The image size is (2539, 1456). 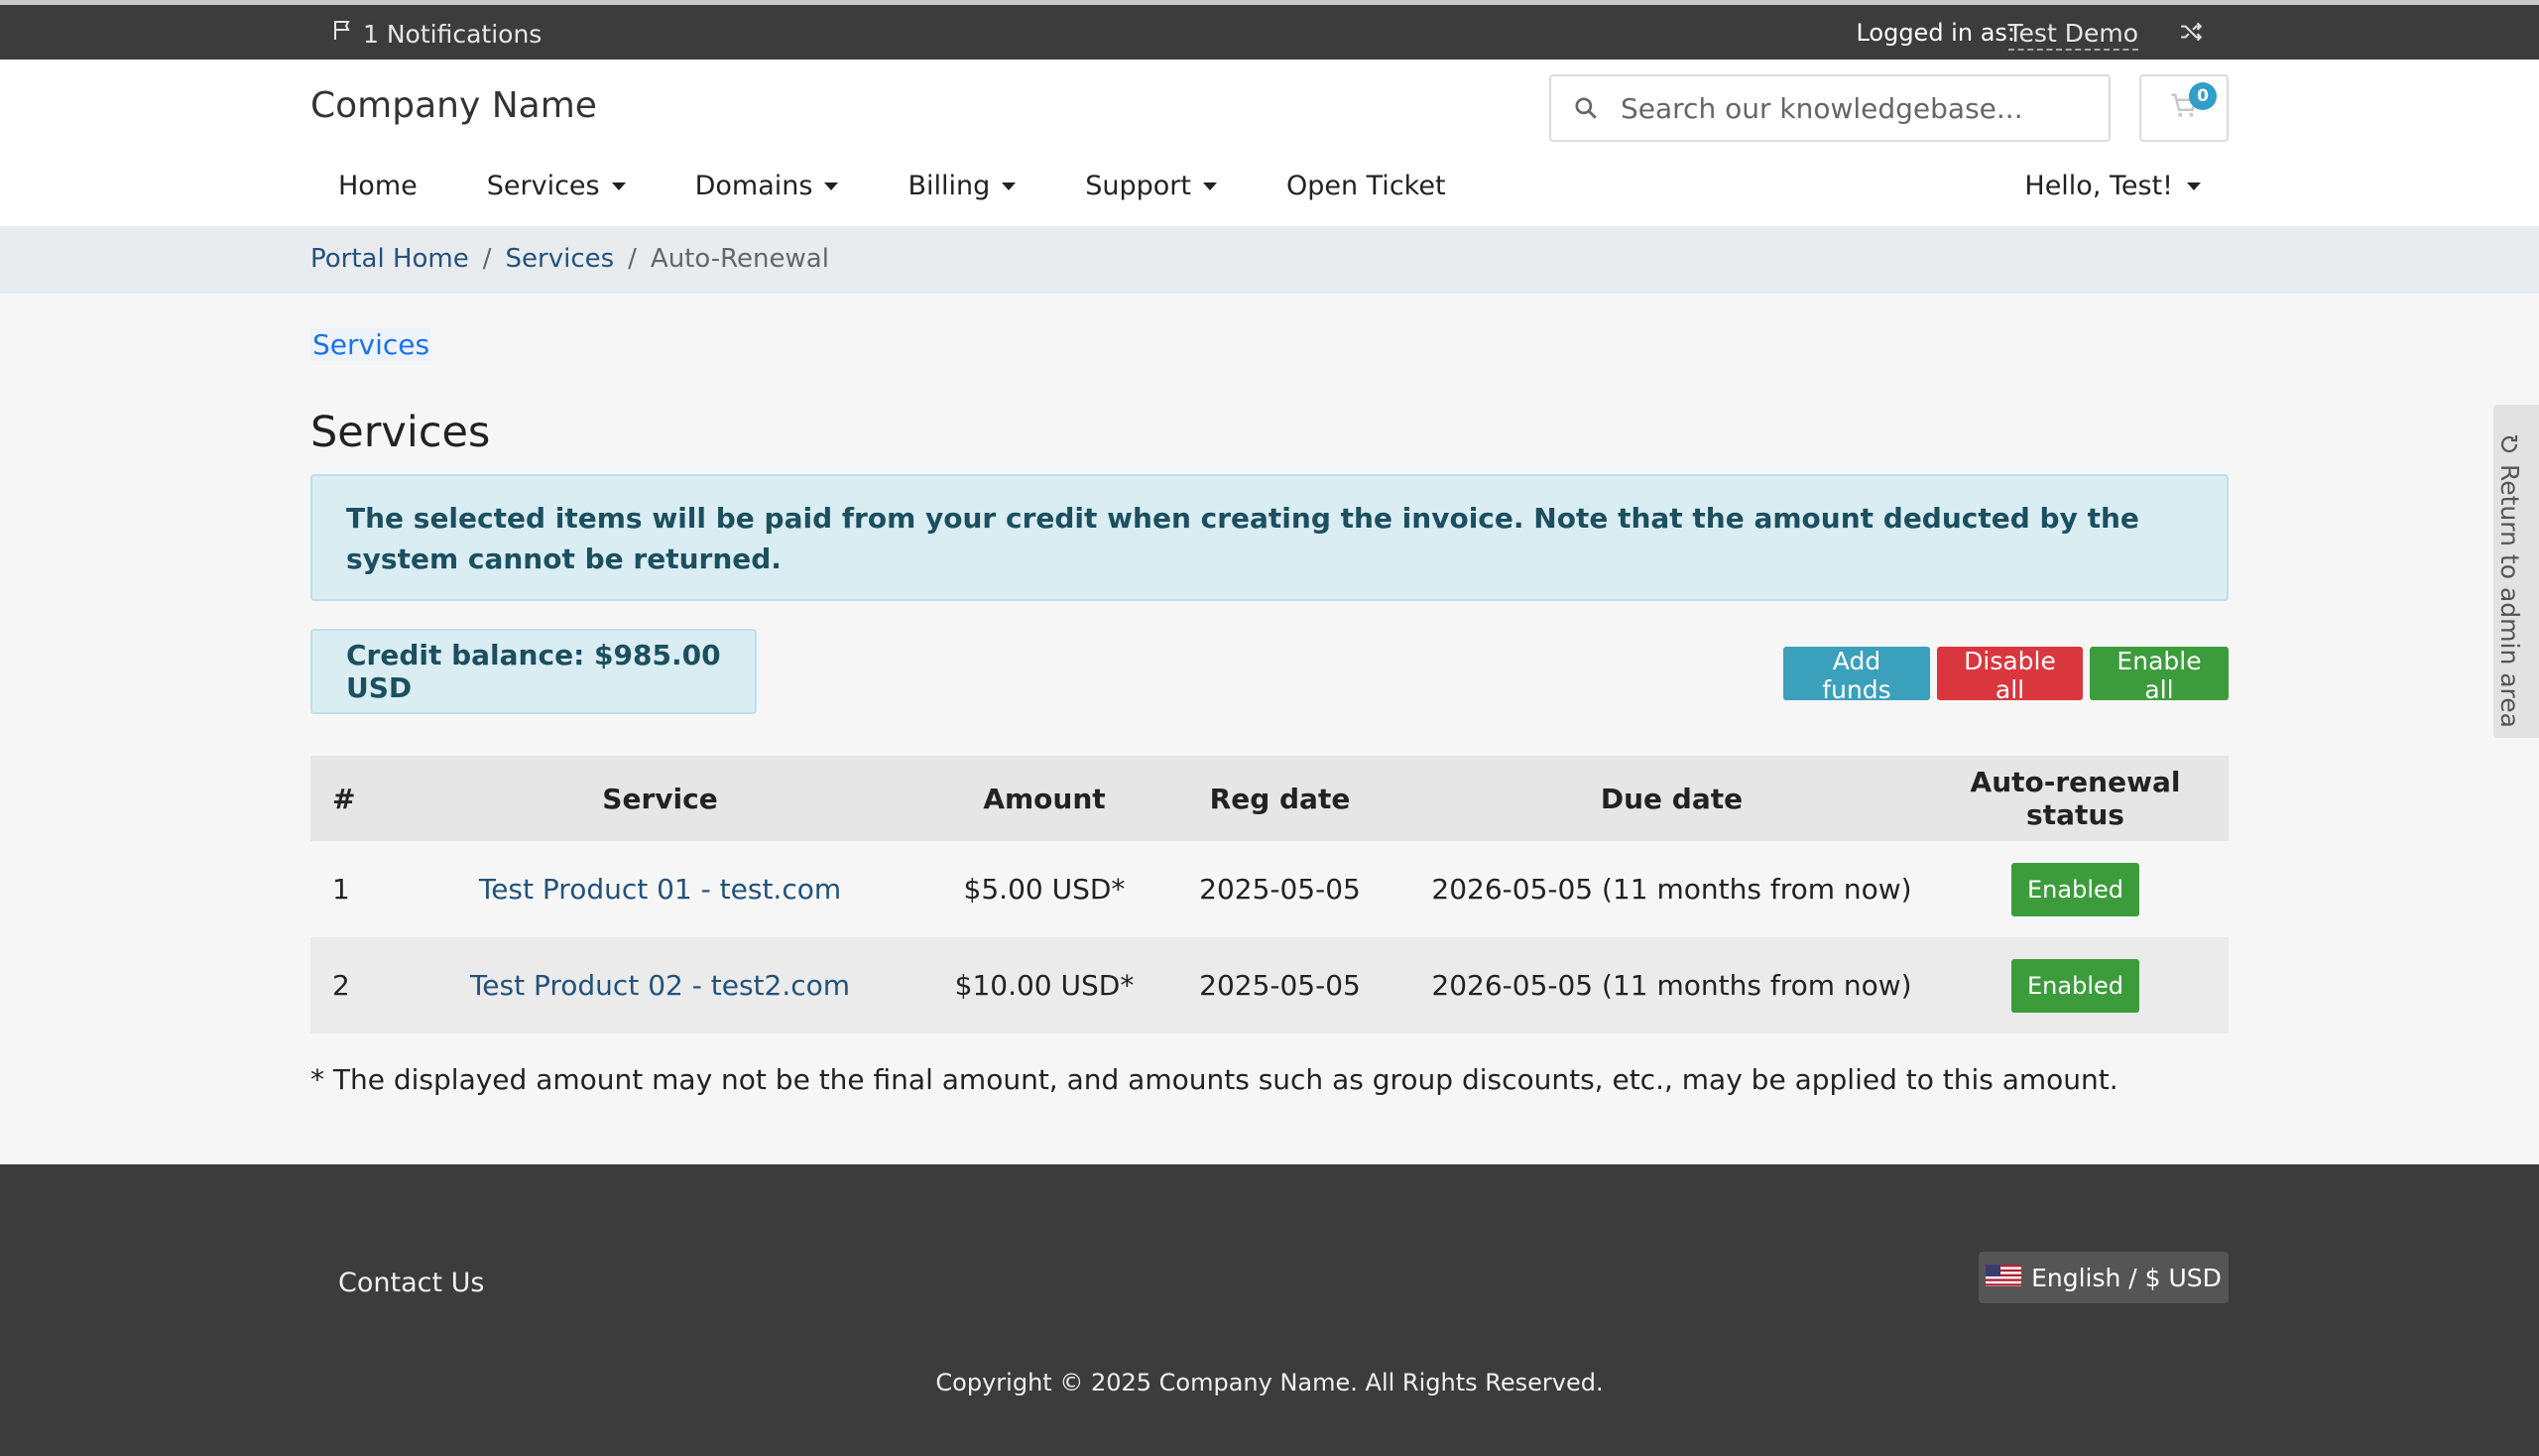 I want to click on logged-in-label: Logged in as:, so click(x=1936, y=33).